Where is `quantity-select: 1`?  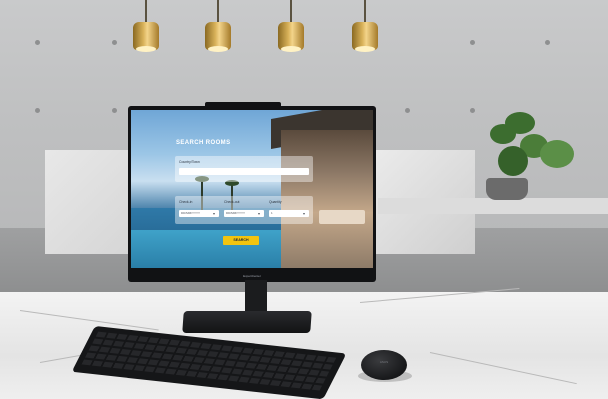 quantity-select: 1 is located at coordinates (289, 213).